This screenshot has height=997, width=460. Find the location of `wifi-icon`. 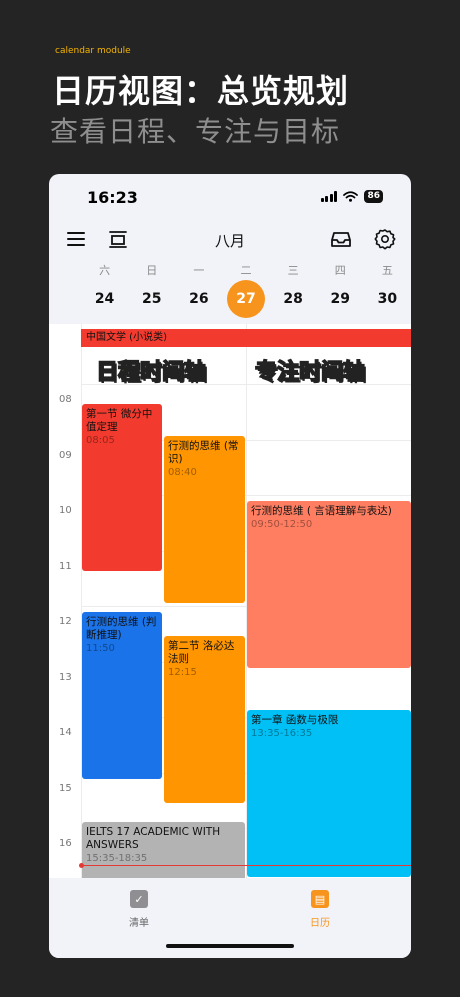

wifi-icon is located at coordinates (351, 196).